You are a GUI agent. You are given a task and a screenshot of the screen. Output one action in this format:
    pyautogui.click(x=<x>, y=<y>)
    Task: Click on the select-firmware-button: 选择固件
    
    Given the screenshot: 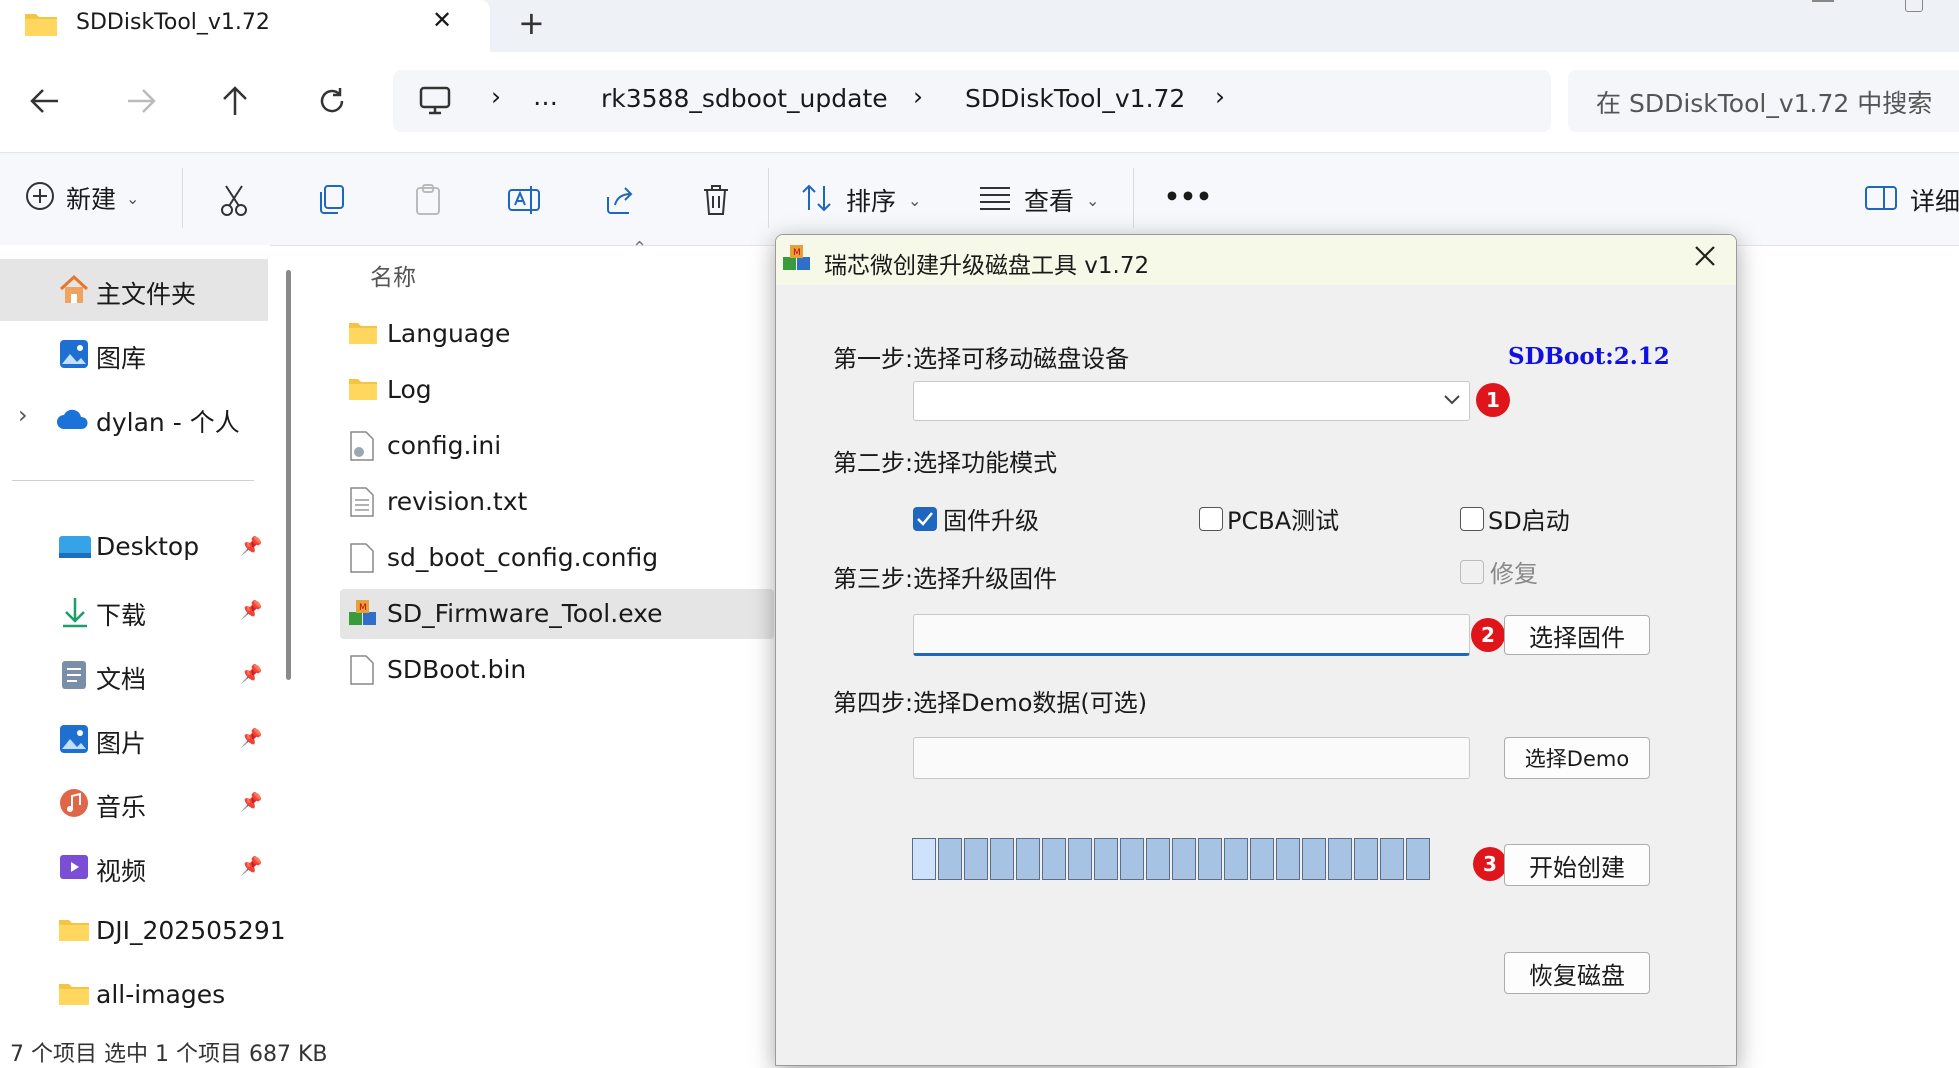 What is the action you would take?
    pyautogui.click(x=1577, y=635)
    